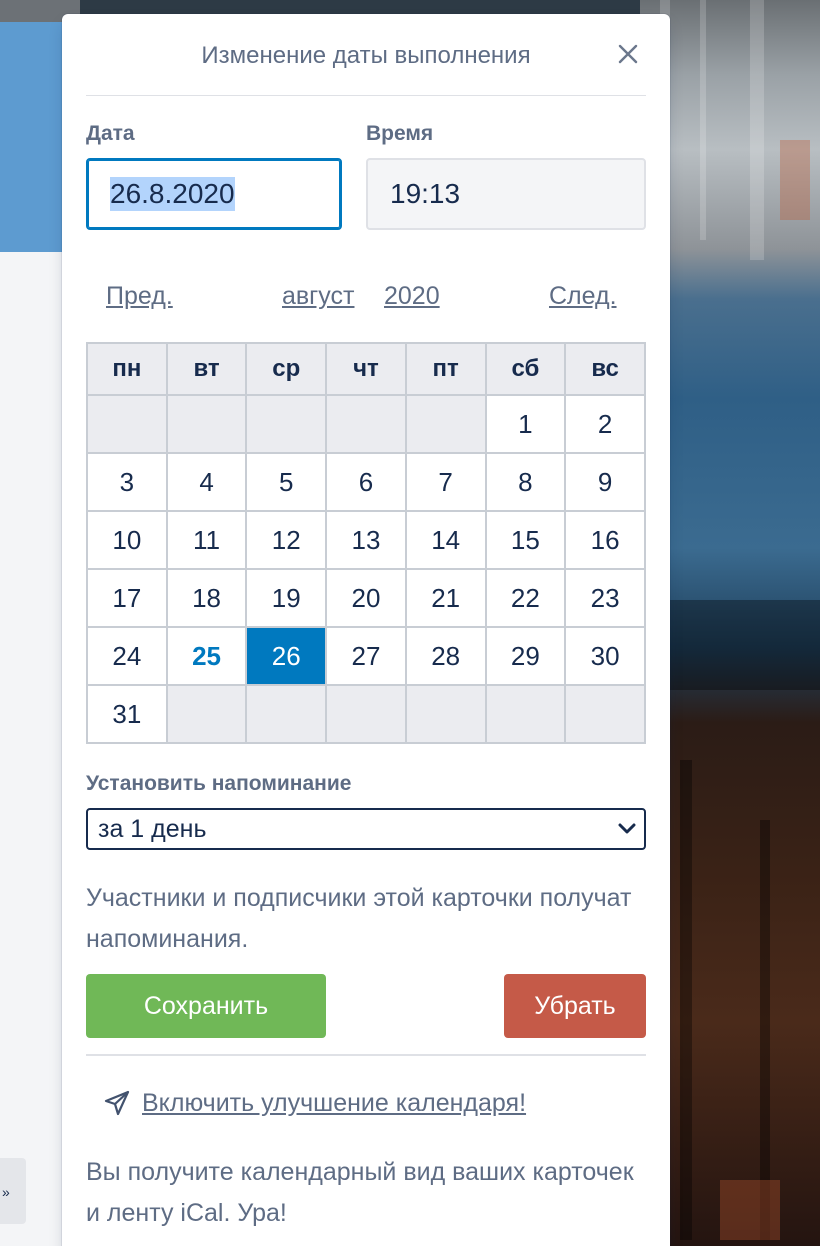  I want to click on calendar-day: 21, so click(445, 598).